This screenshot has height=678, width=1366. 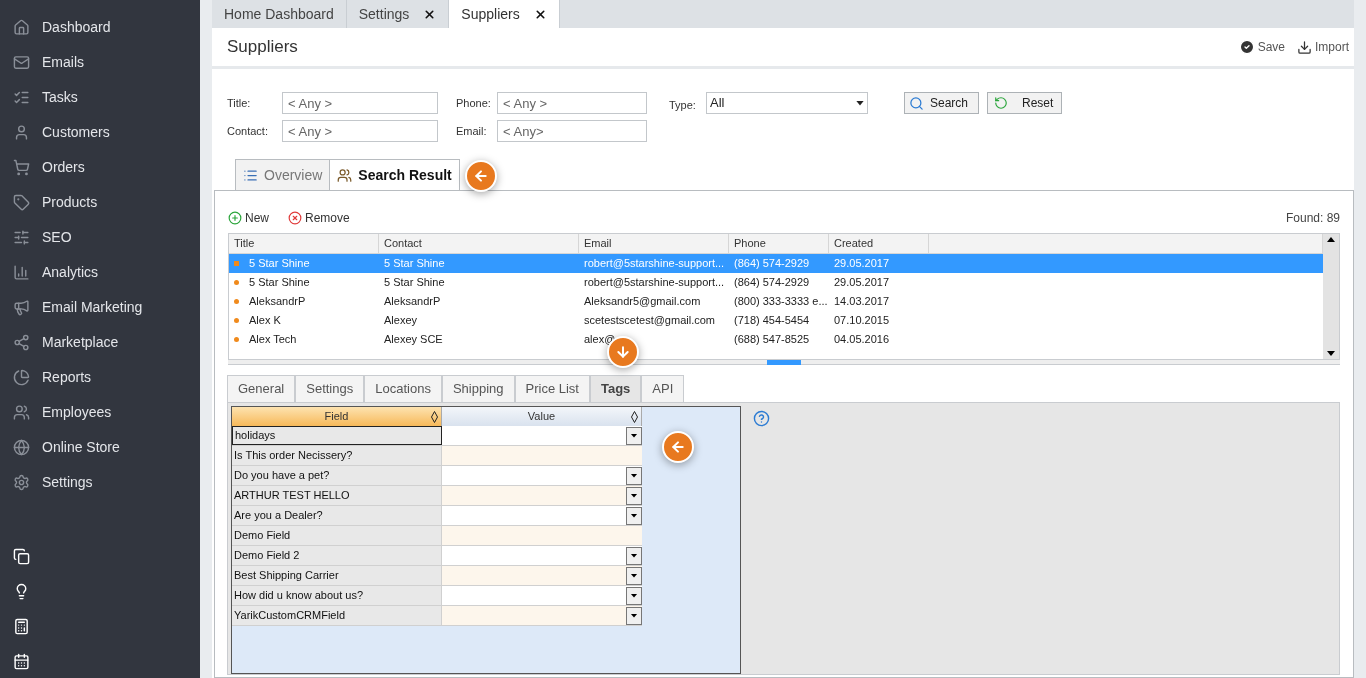 I want to click on tag-icon, so click(x=21, y=202).